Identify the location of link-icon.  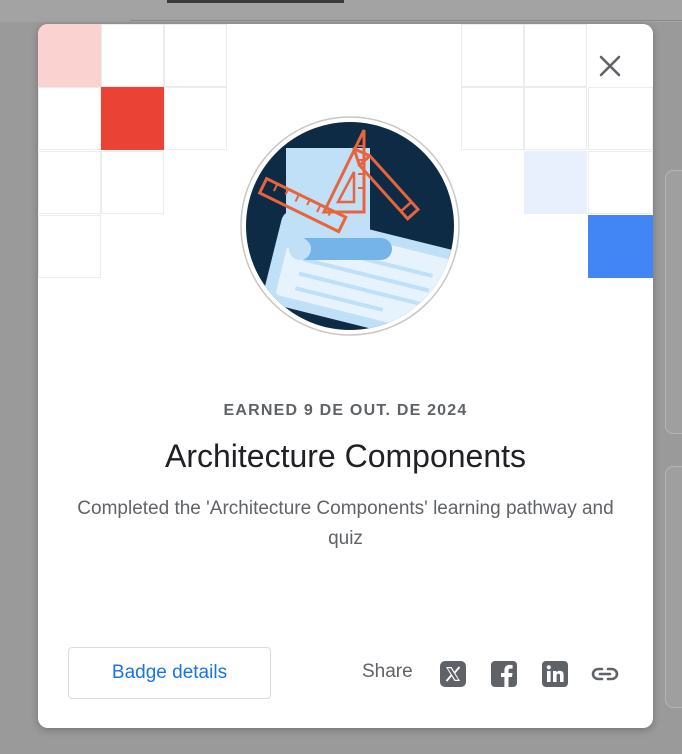
(605, 674).